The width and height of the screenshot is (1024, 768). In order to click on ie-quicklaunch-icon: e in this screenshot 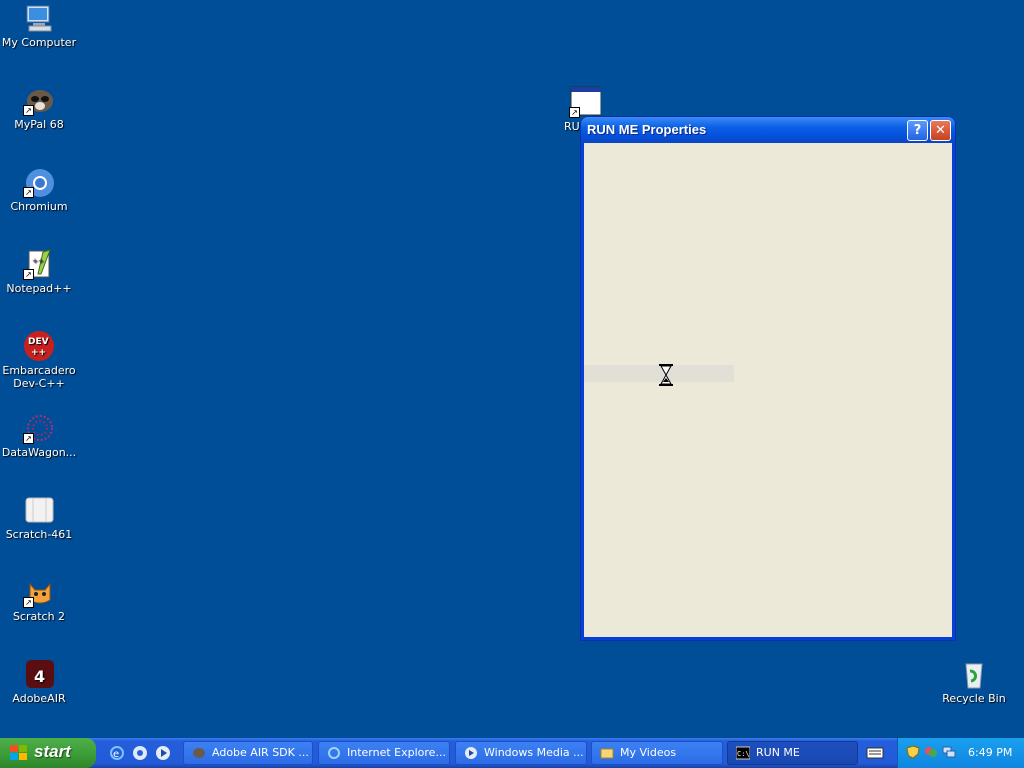, I will do `click(117, 753)`.